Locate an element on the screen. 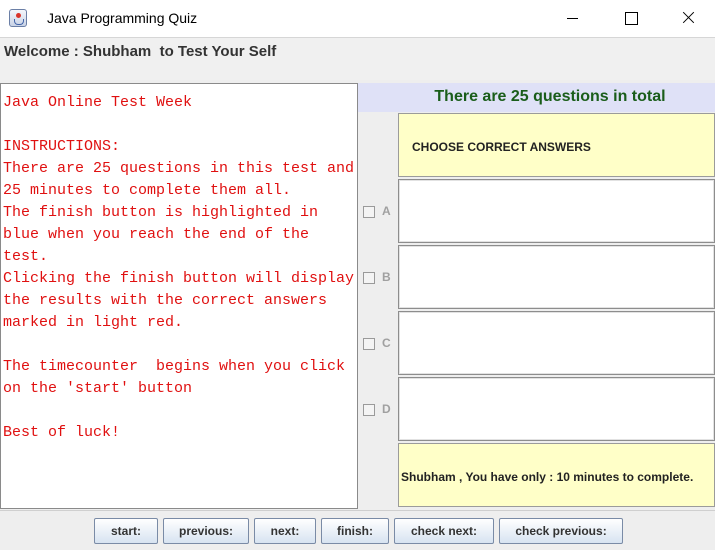  option-c-label: C is located at coordinates (386, 343).